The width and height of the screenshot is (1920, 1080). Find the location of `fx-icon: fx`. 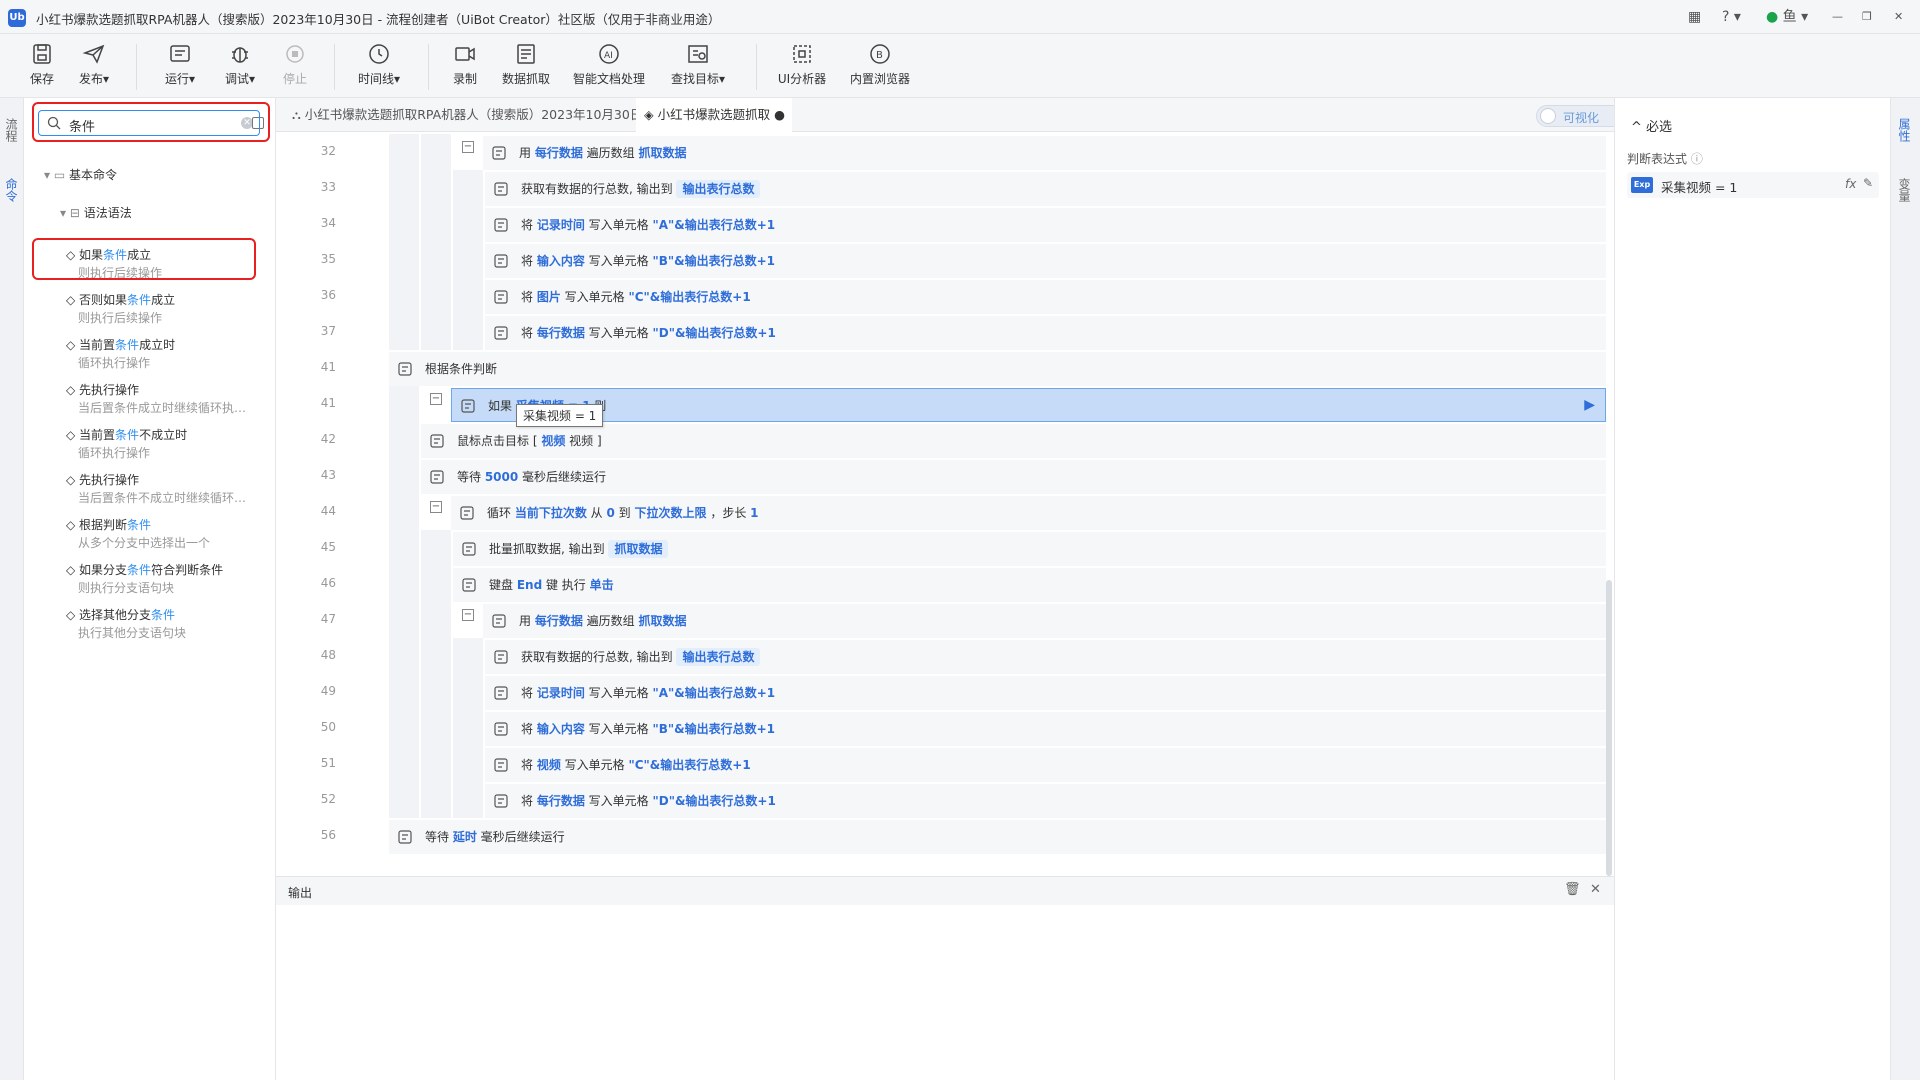

fx-icon: fx is located at coordinates (1850, 184).